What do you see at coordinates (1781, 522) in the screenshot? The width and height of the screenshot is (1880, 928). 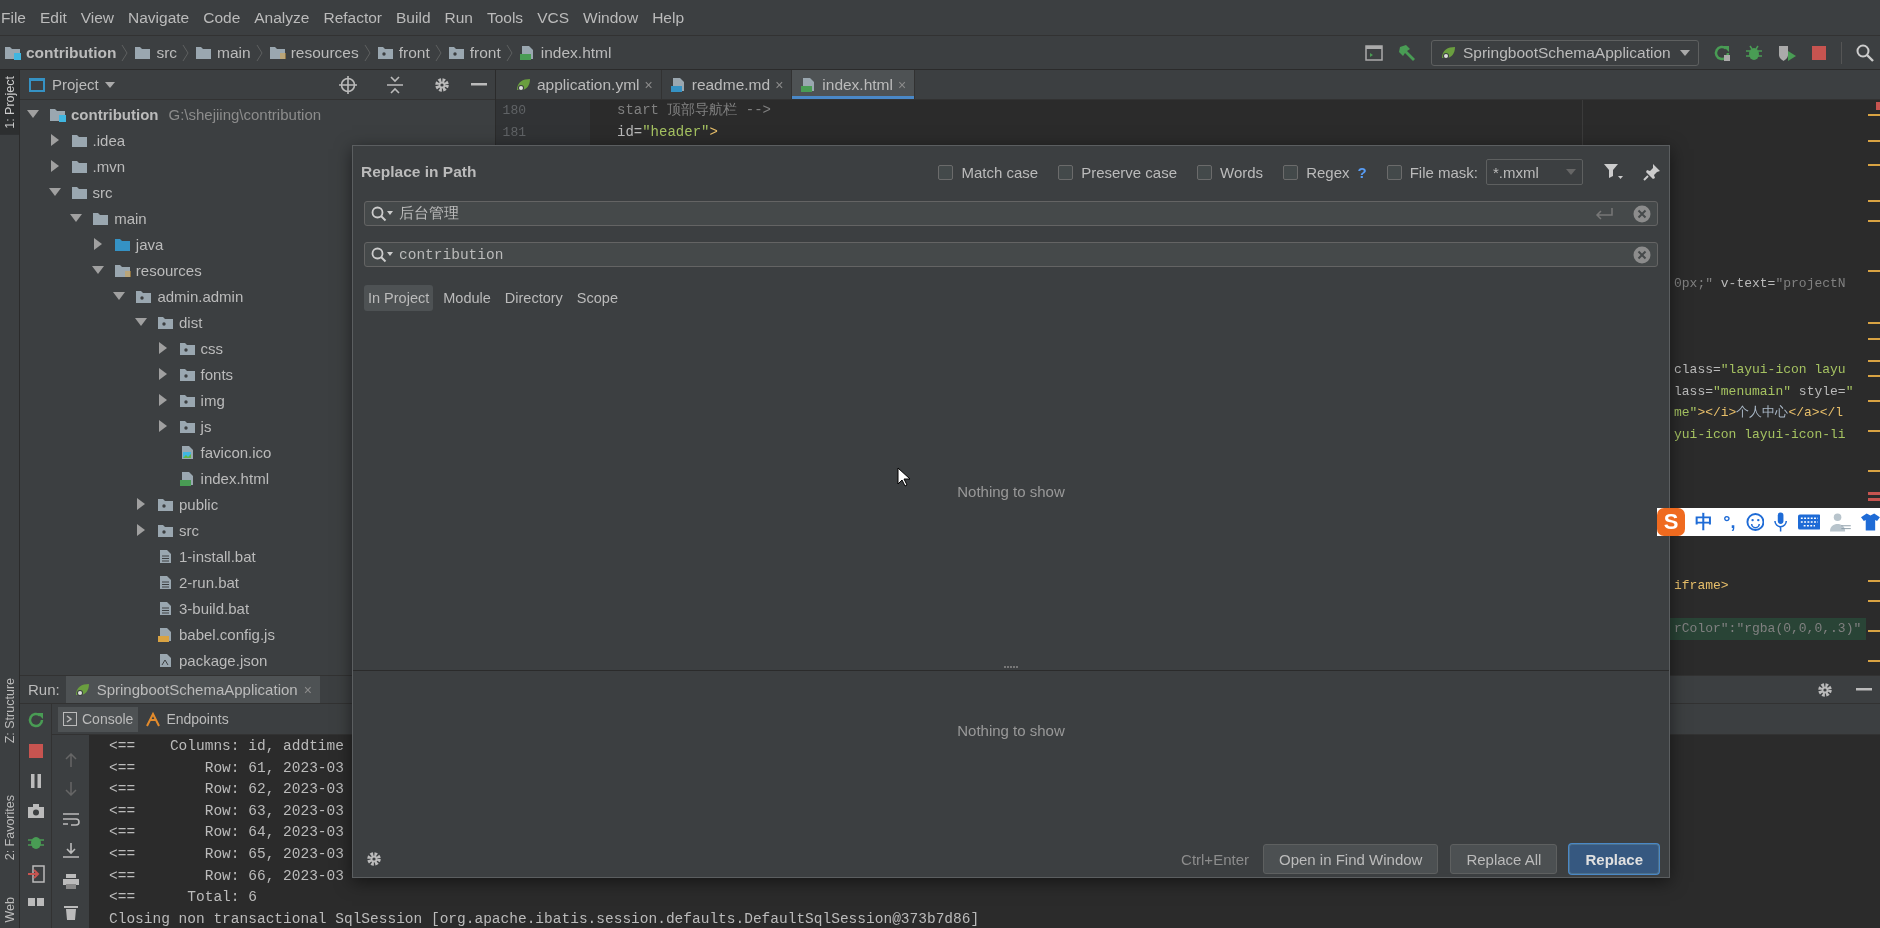 I see `microphone-icon` at bounding box center [1781, 522].